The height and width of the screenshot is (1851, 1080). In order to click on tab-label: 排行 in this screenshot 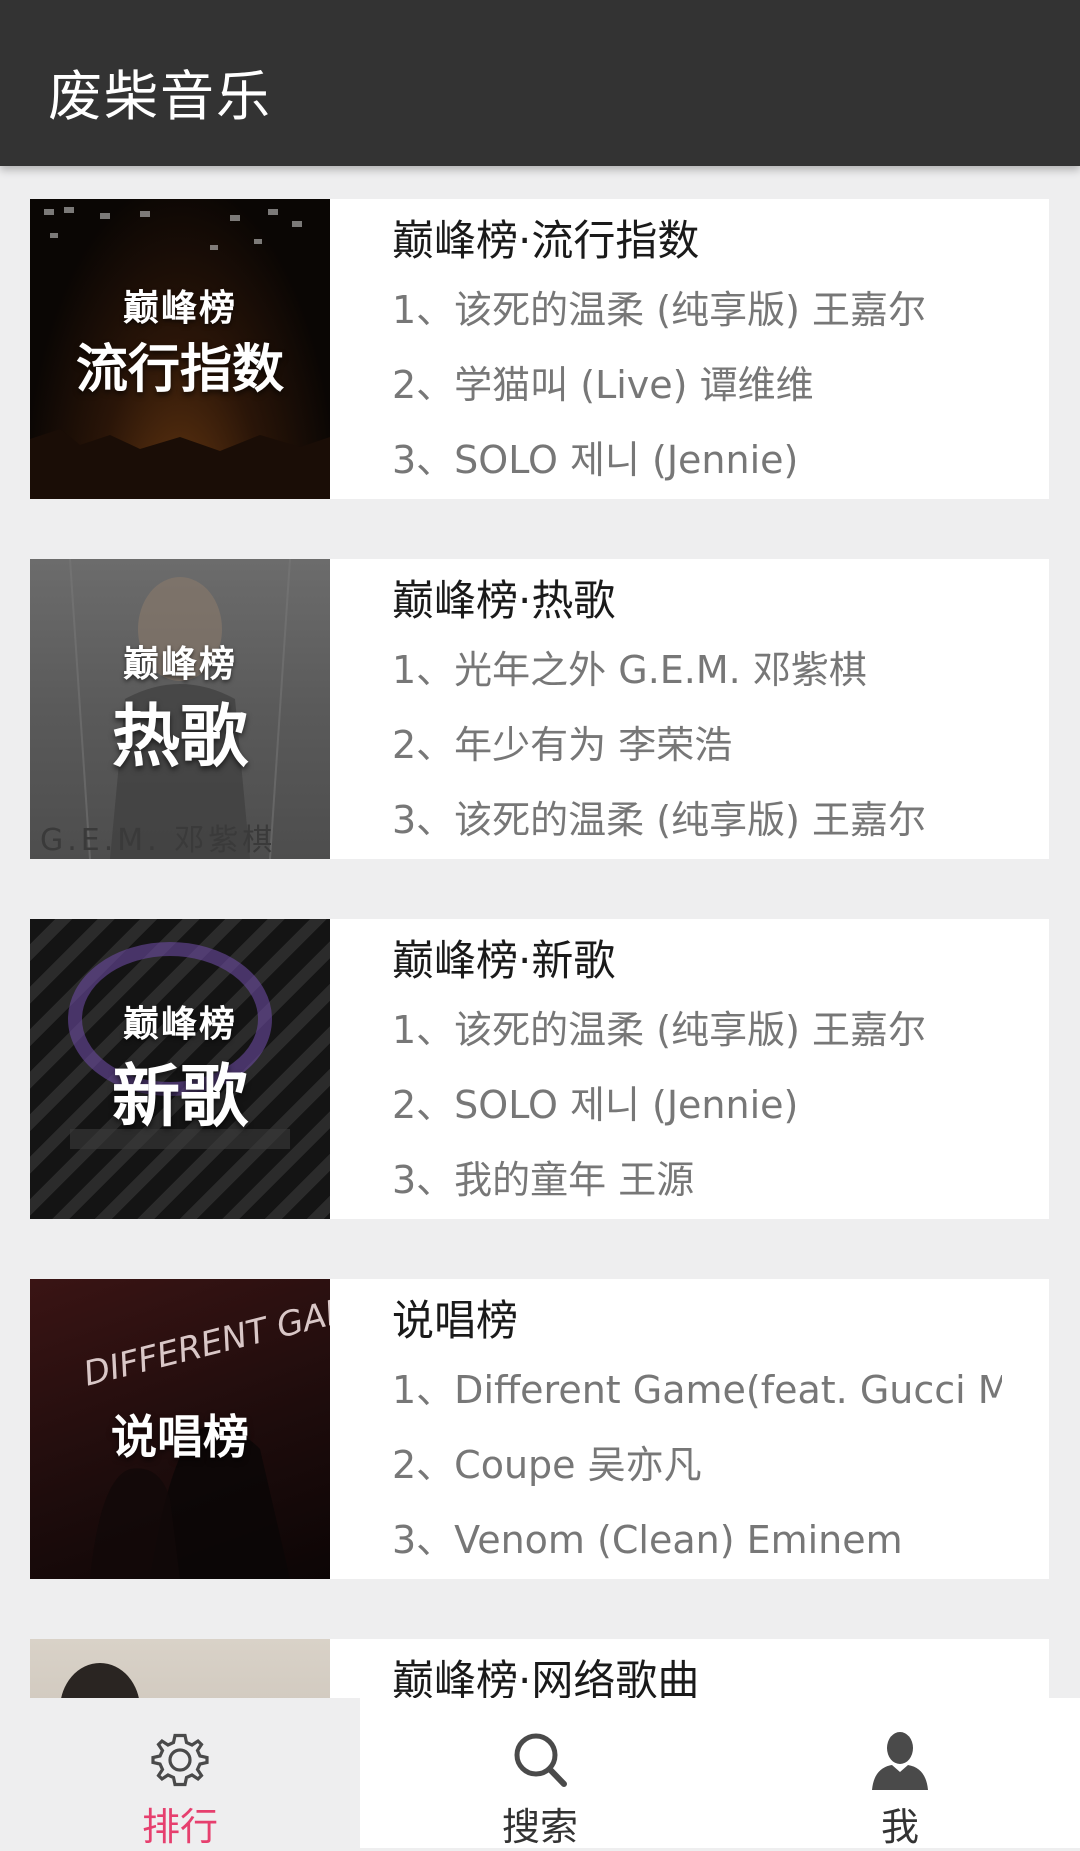, I will do `click(179, 1827)`.